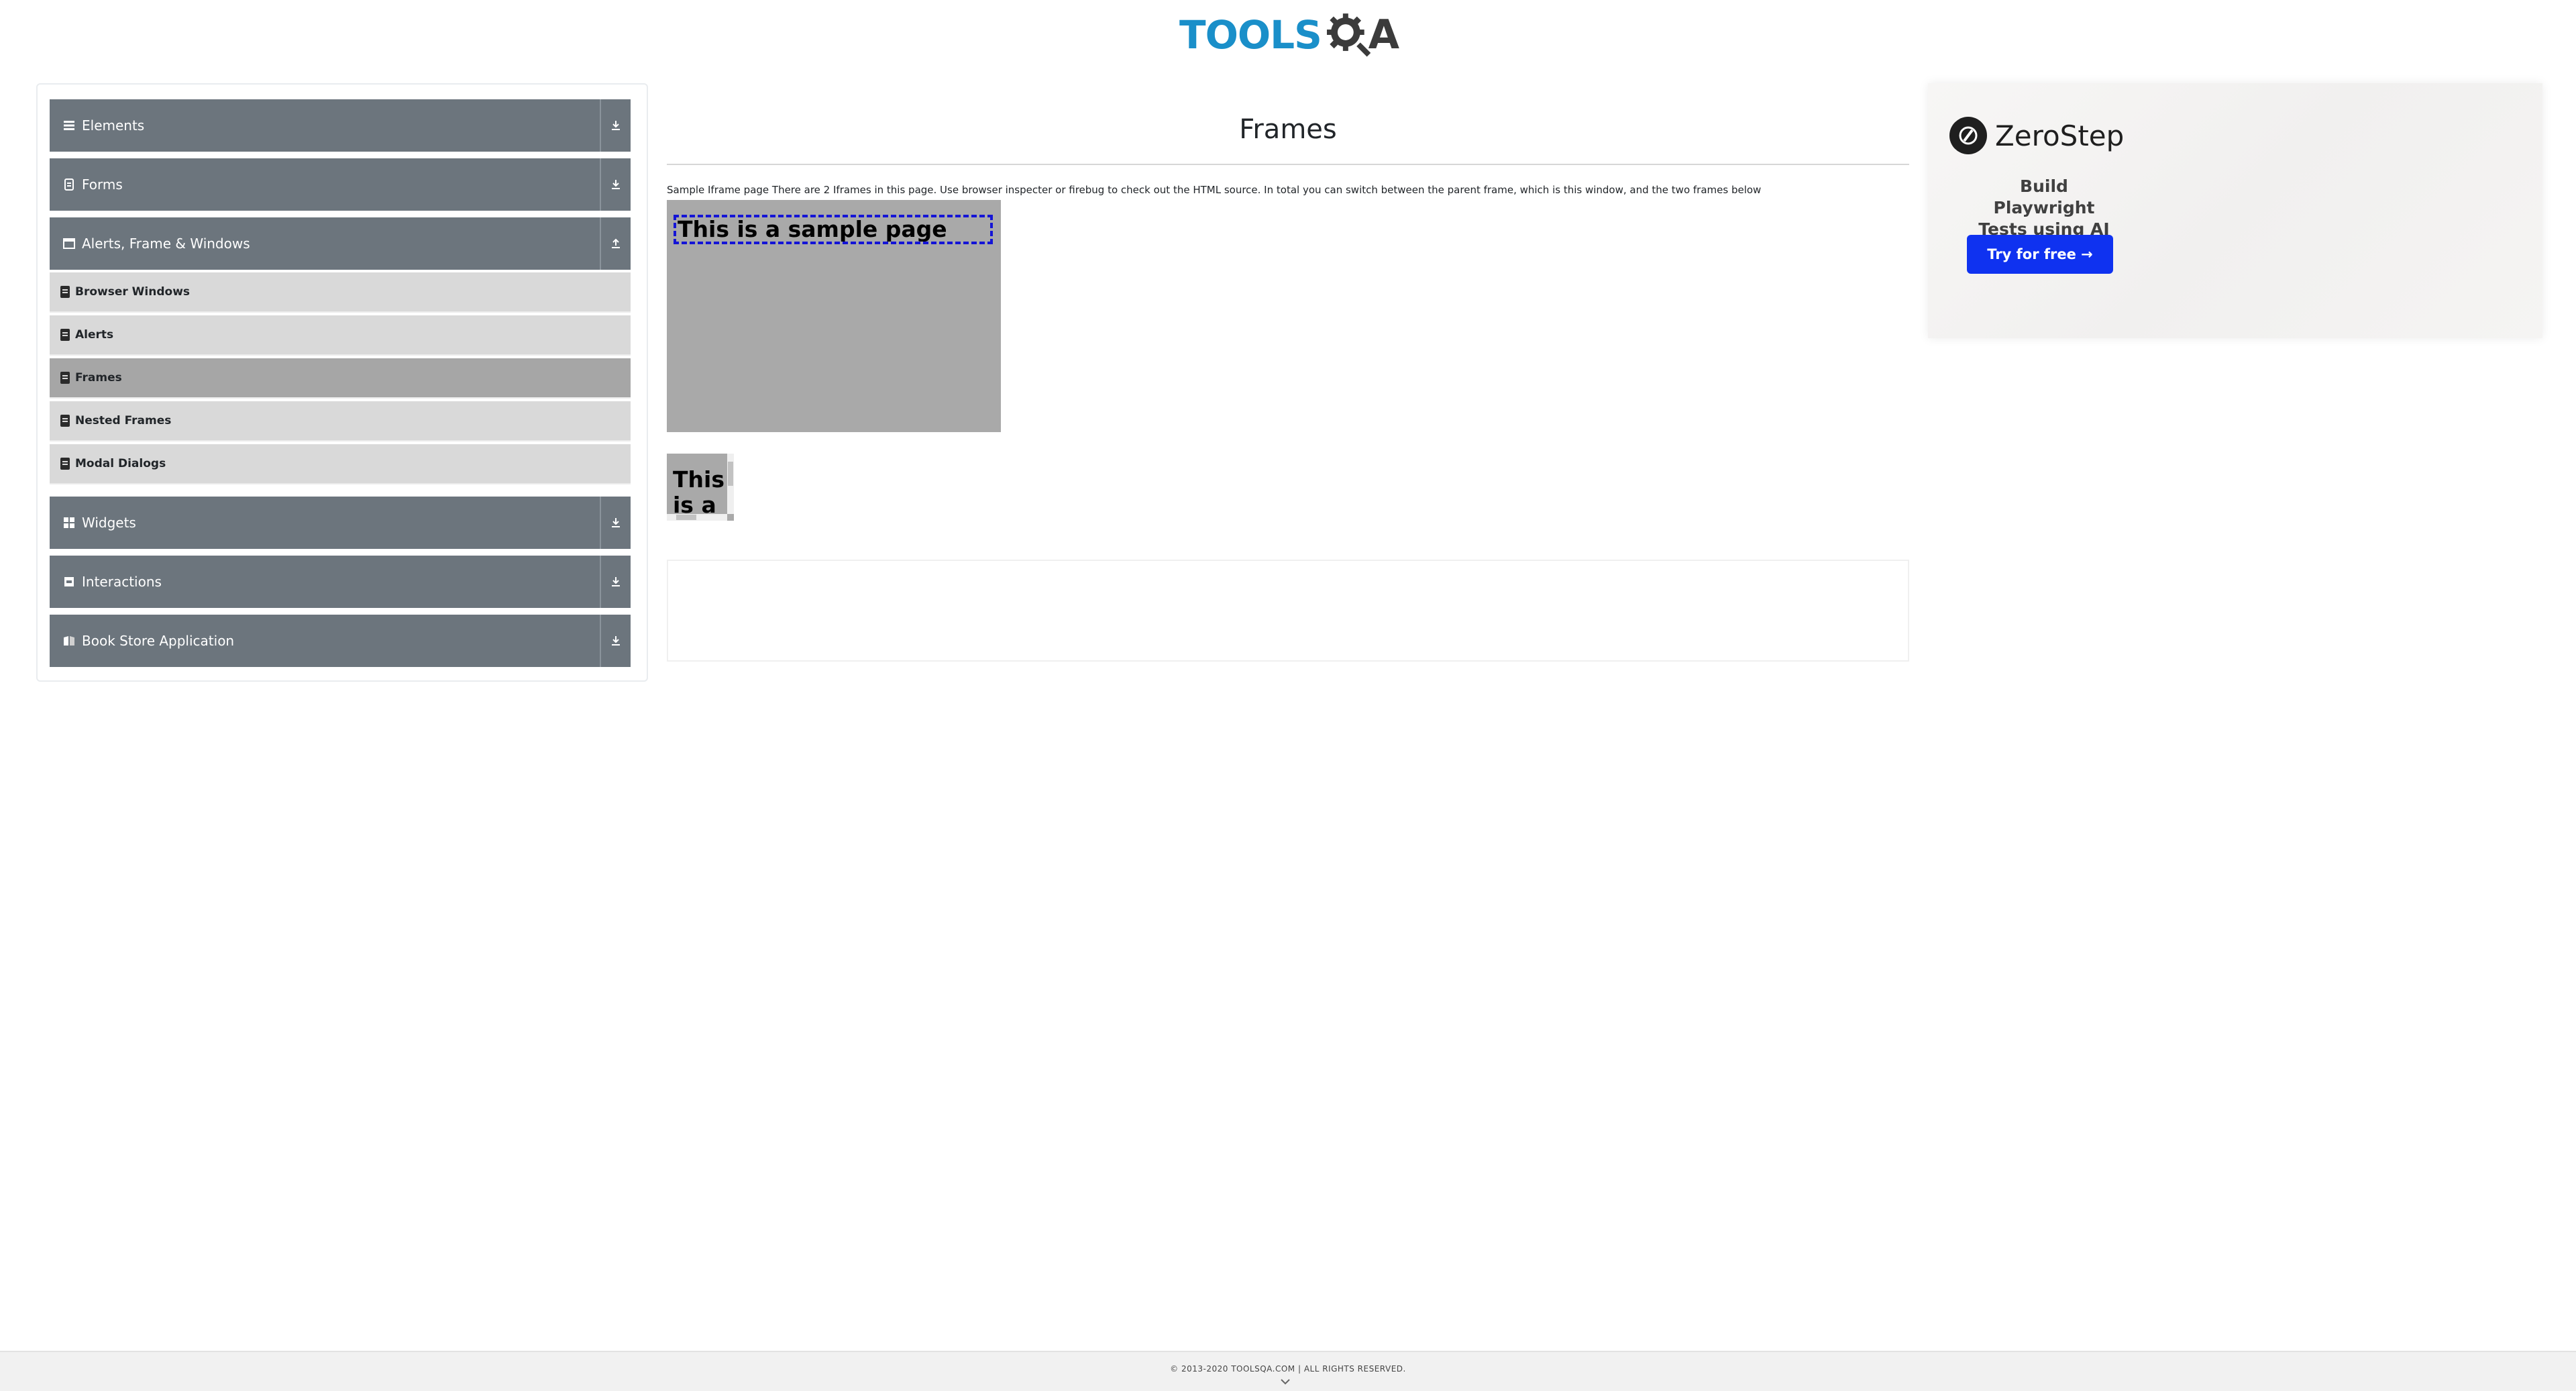 The height and width of the screenshot is (1391, 2576). What do you see at coordinates (158, 641) in the screenshot?
I see `group-label: Book Store Application` at bounding box center [158, 641].